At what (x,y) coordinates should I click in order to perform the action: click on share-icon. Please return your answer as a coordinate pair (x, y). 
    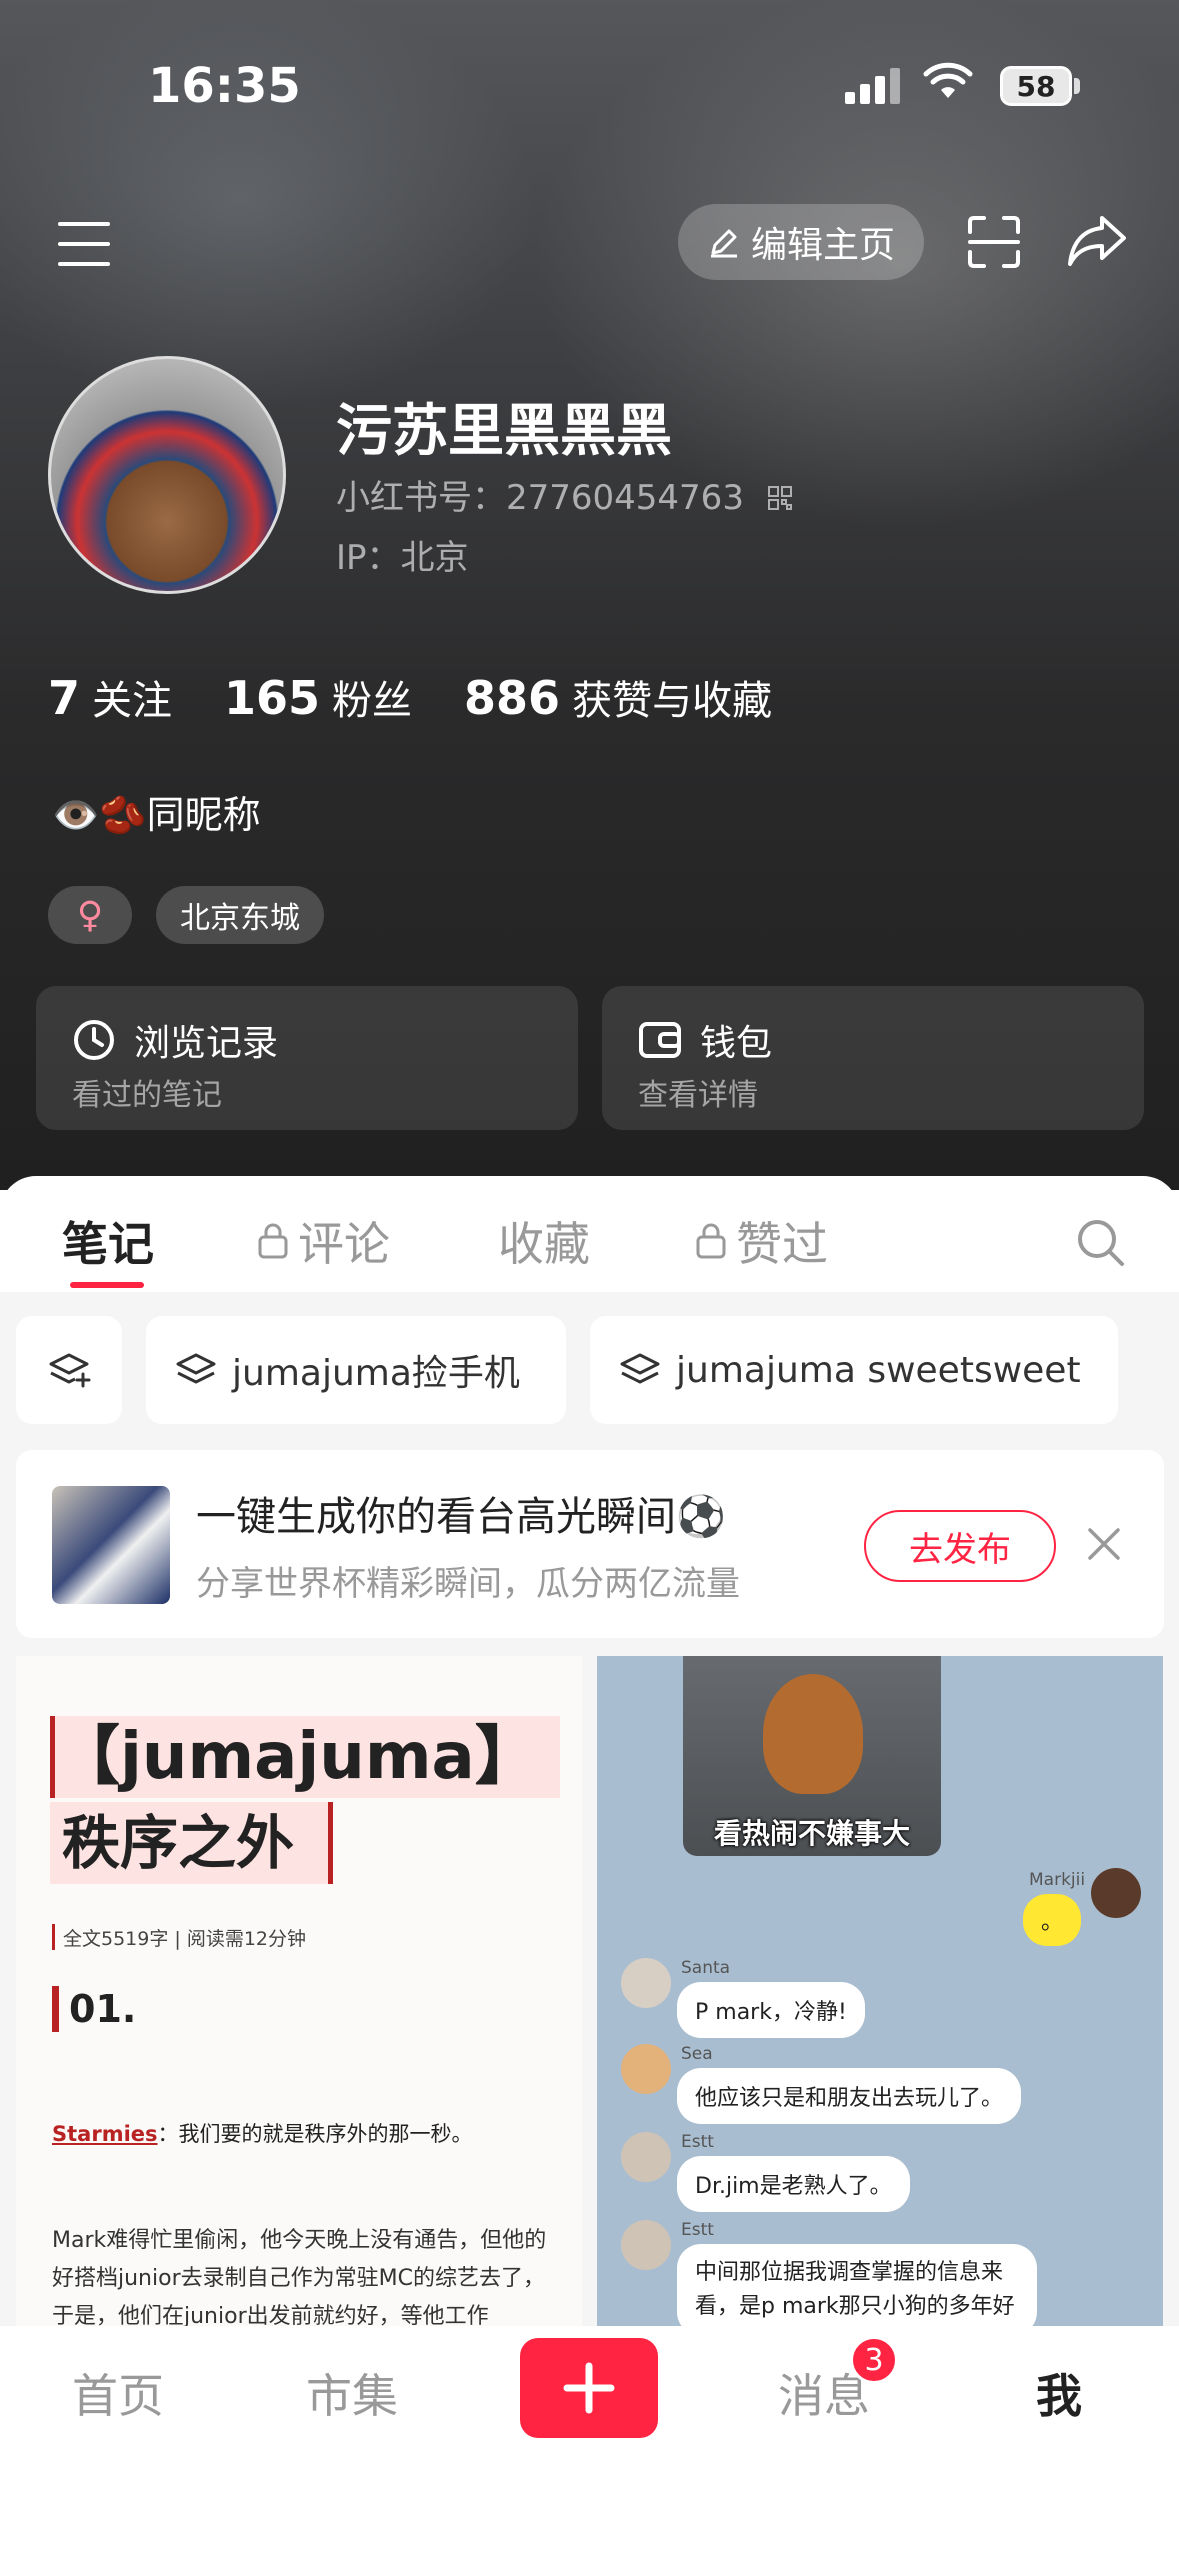
    Looking at the image, I should click on (1097, 240).